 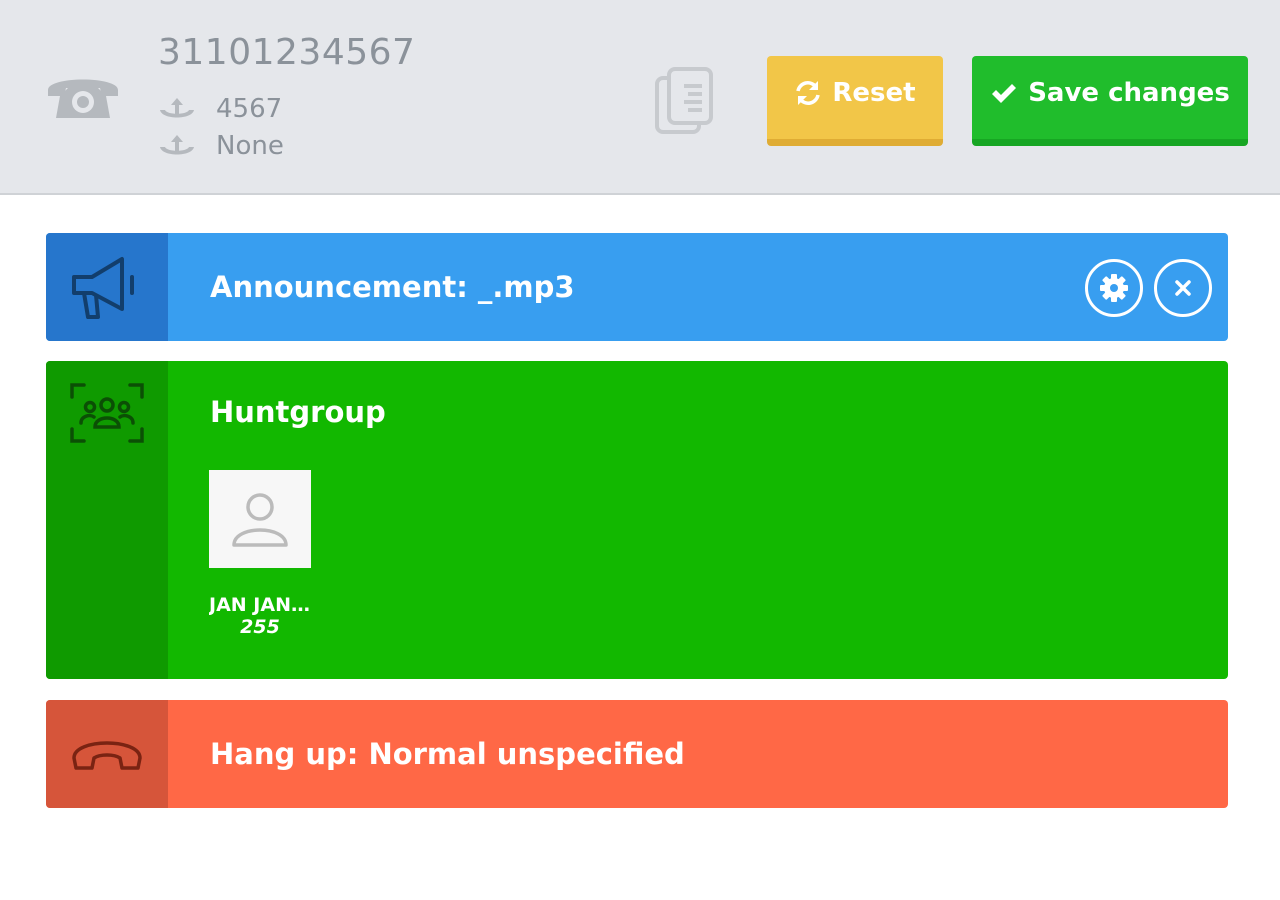 I want to click on announcement-block: Announcement: _.mp3, so click(x=637, y=287).